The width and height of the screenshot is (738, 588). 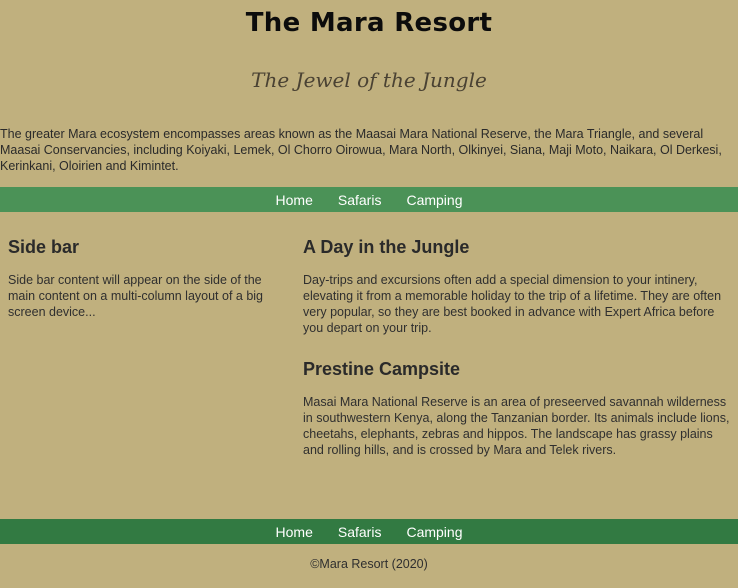 What do you see at coordinates (294, 200) in the screenshot?
I see `nav-link-home: Home` at bounding box center [294, 200].